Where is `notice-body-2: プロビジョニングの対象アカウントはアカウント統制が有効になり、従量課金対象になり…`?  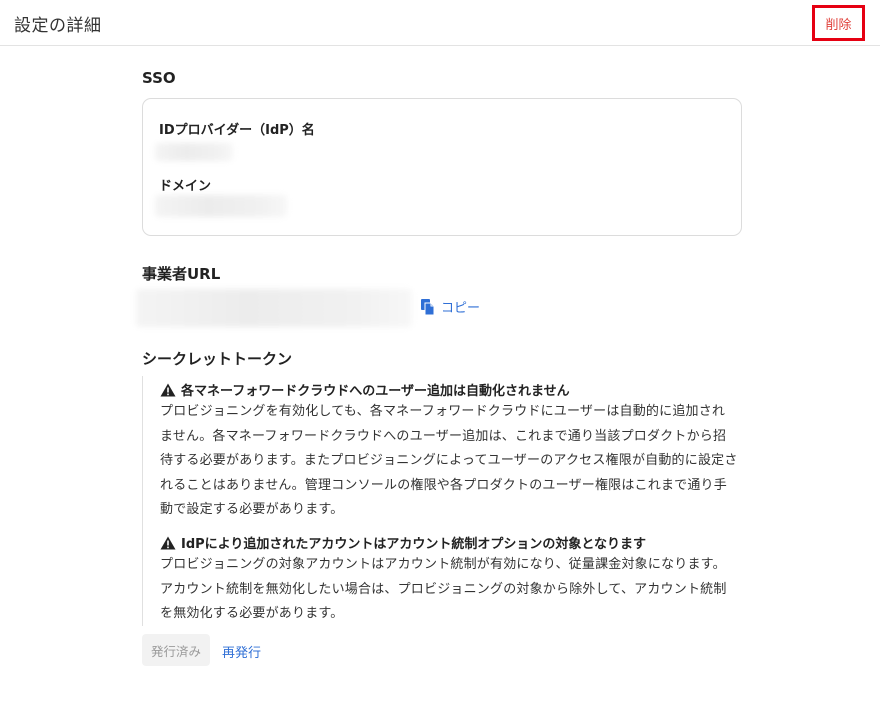
notice-body-2: プロビジョニングの対象アカウントはアカウント統制が有効になり、従量課金対象になり… is located at coordinates (443, 589).